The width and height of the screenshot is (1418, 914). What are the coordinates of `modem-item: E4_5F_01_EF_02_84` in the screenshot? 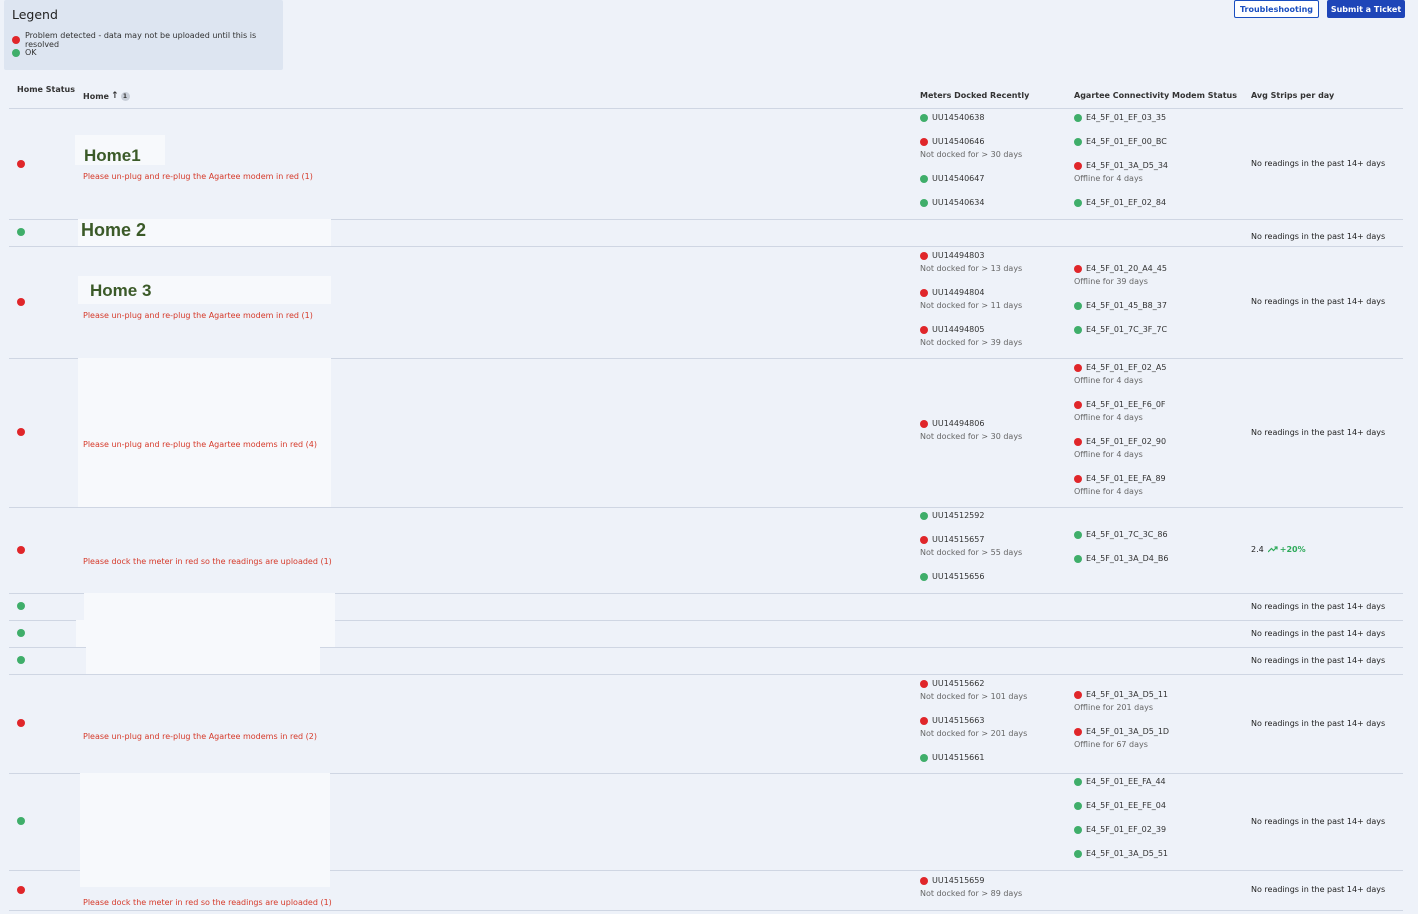 It's located at (1120, 202).